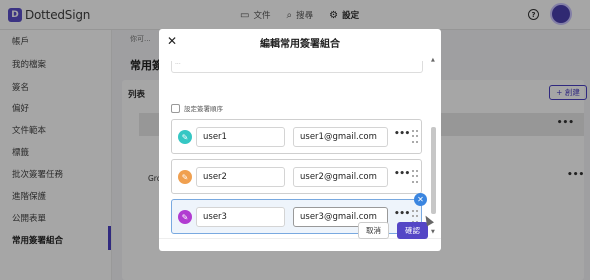 This screenshot has width=590, height=280. What do you see at coordinates (433, 232) in the screenshot?
I see `scroll-down-icon: ▼` at bounding box center [433, 232].